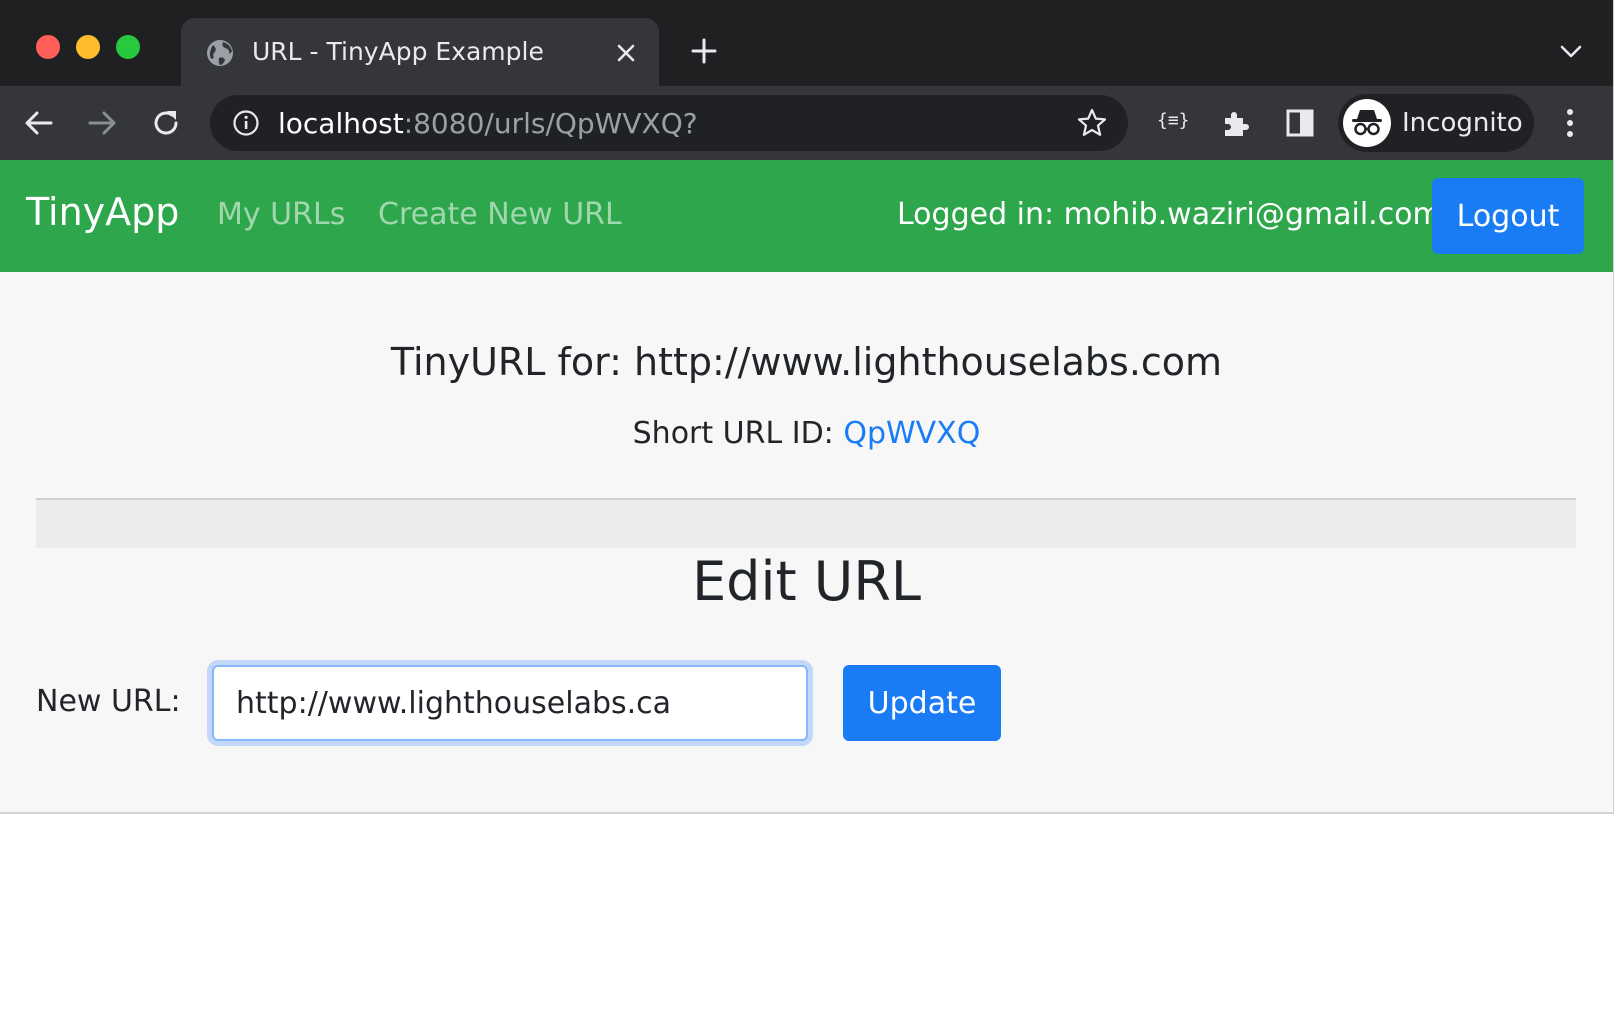  I want to click on json-extension-icon: {≡}, so click(1173, 120).